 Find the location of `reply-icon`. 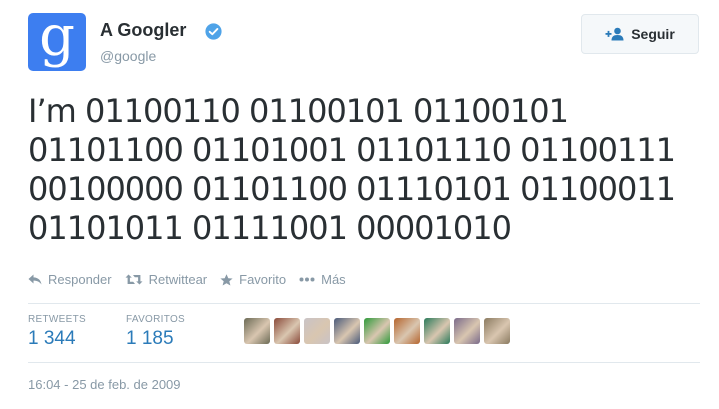

reply-icon is located at coordinates (35, 279).